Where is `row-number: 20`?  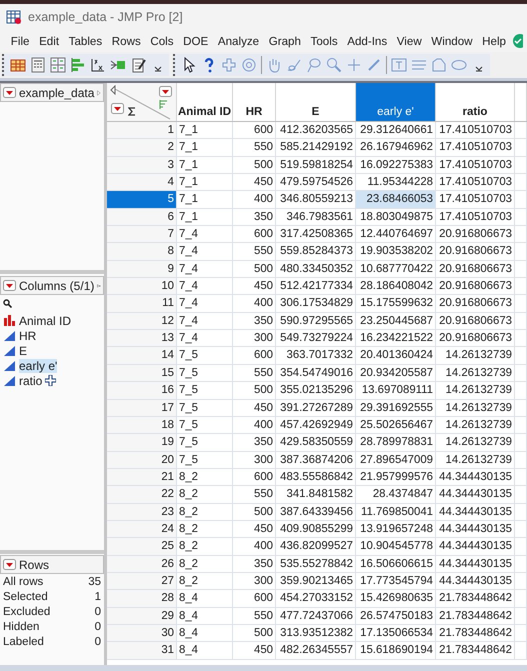
row-number: 20 is located at coordinates (142, 460).